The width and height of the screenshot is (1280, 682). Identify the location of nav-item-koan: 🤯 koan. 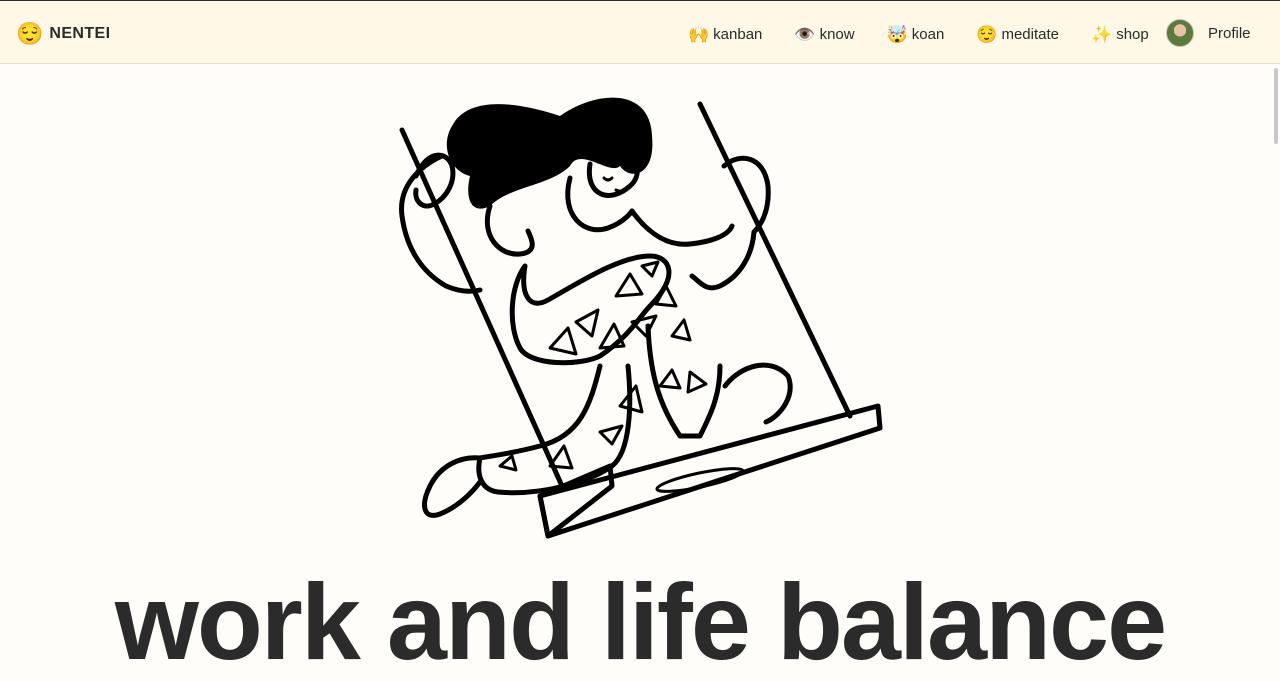
(916, 34).